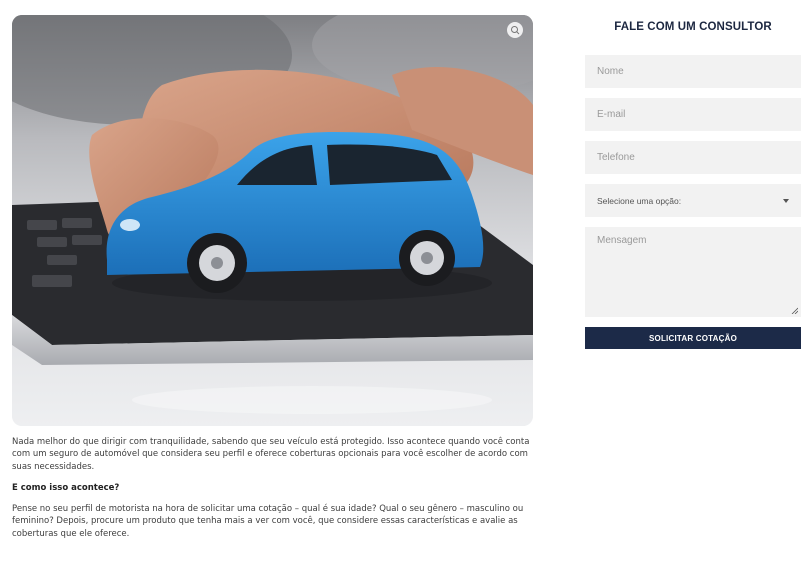 The width and height of the screenshot is (801, 574). What do you see at coordinates (616, 157) in the screenshot?
I see `phone-placeholder: Telefone` at bounding box center [616, 157].